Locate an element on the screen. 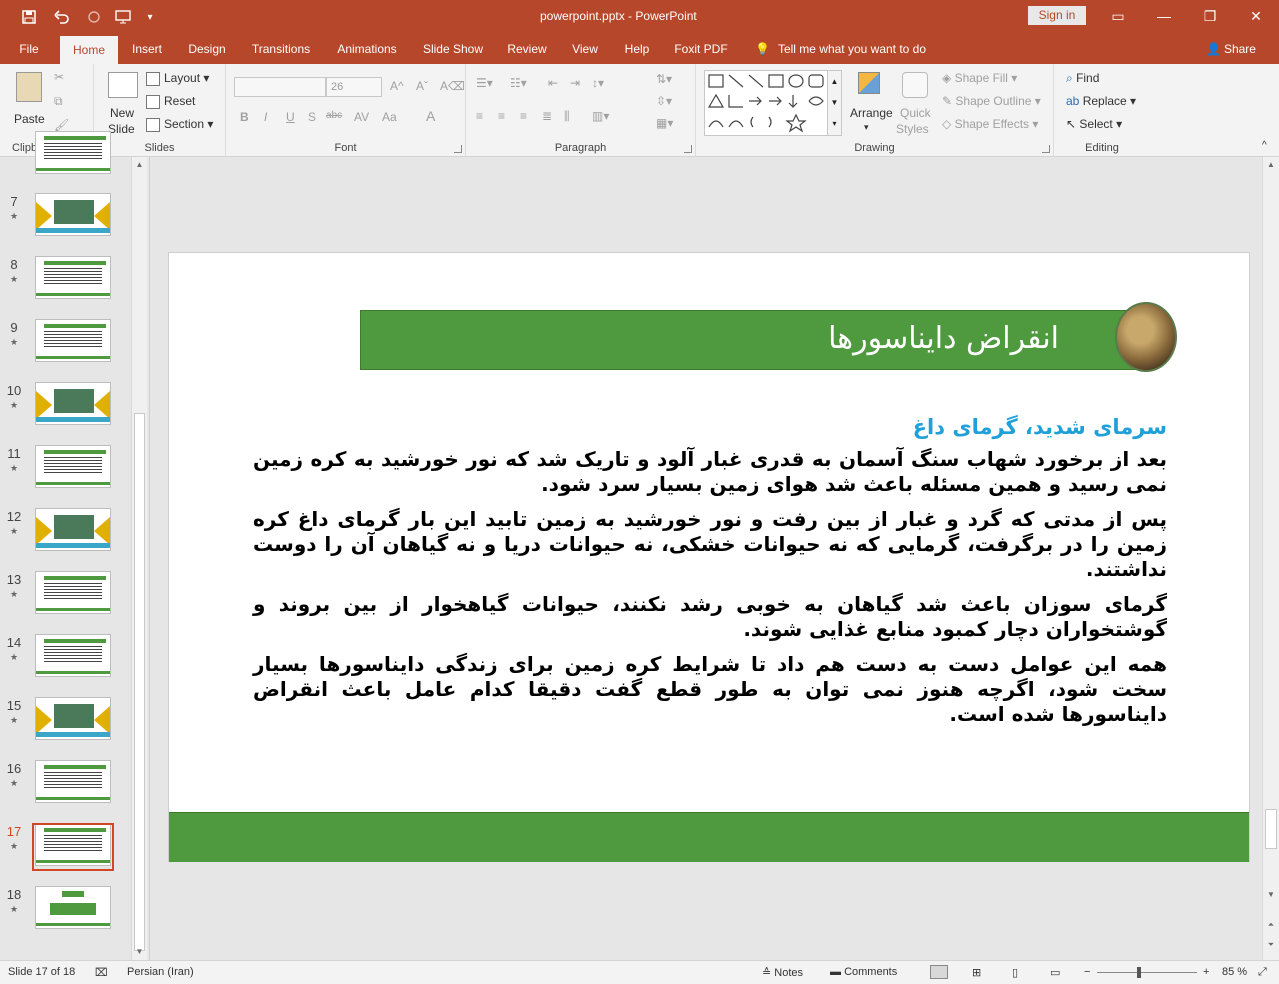 Image resolution: width=1279 pixels, height=984 pixels. tab-design: Design is located at coordinates (207, 49).